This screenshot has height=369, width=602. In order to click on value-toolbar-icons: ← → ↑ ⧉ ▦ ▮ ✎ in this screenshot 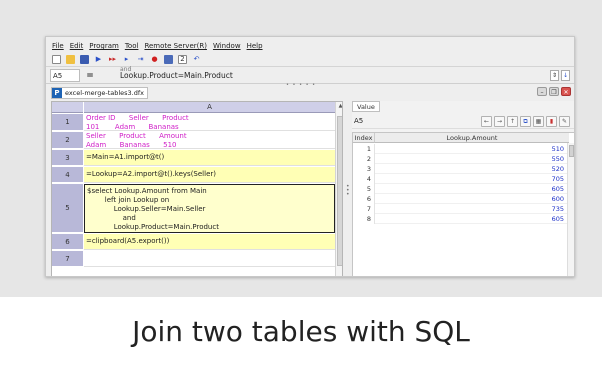, I will do `click(525, 121)`.